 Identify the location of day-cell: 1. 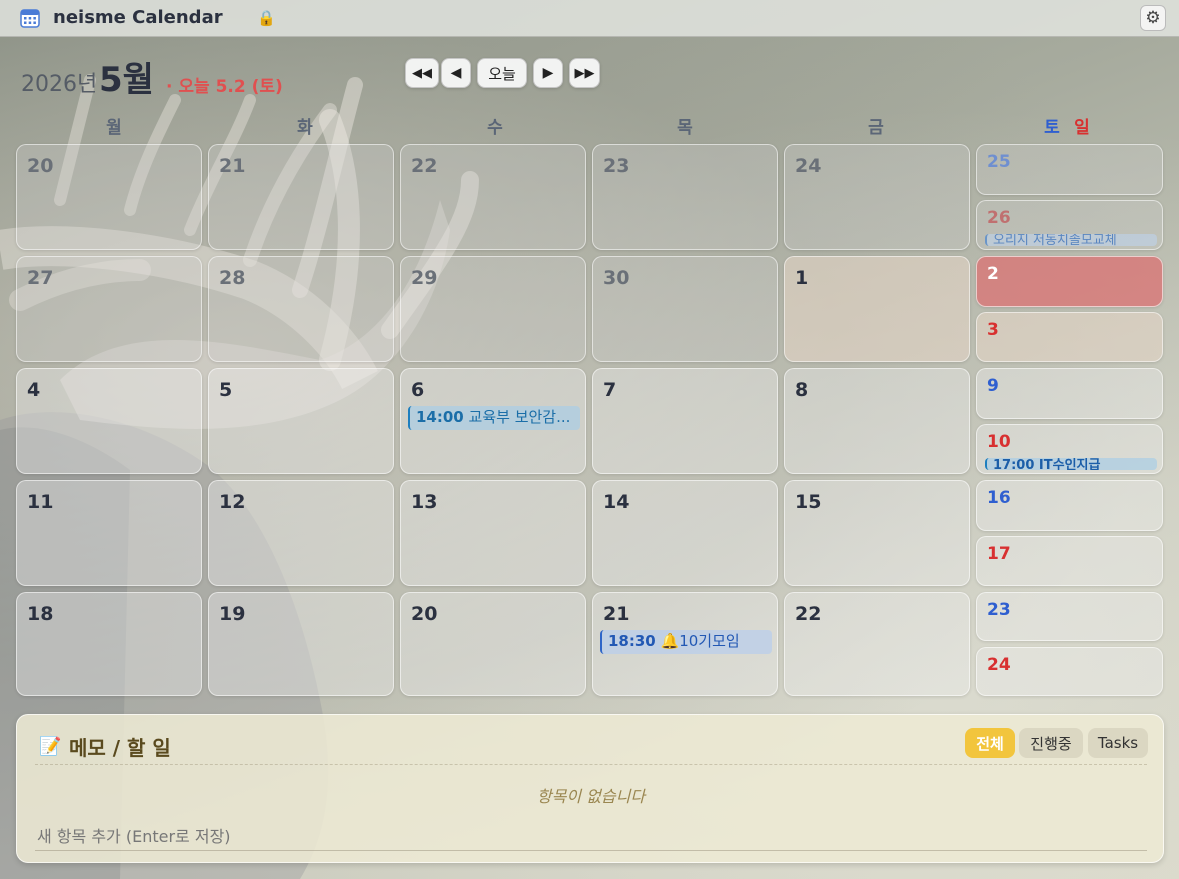
(877, 309).